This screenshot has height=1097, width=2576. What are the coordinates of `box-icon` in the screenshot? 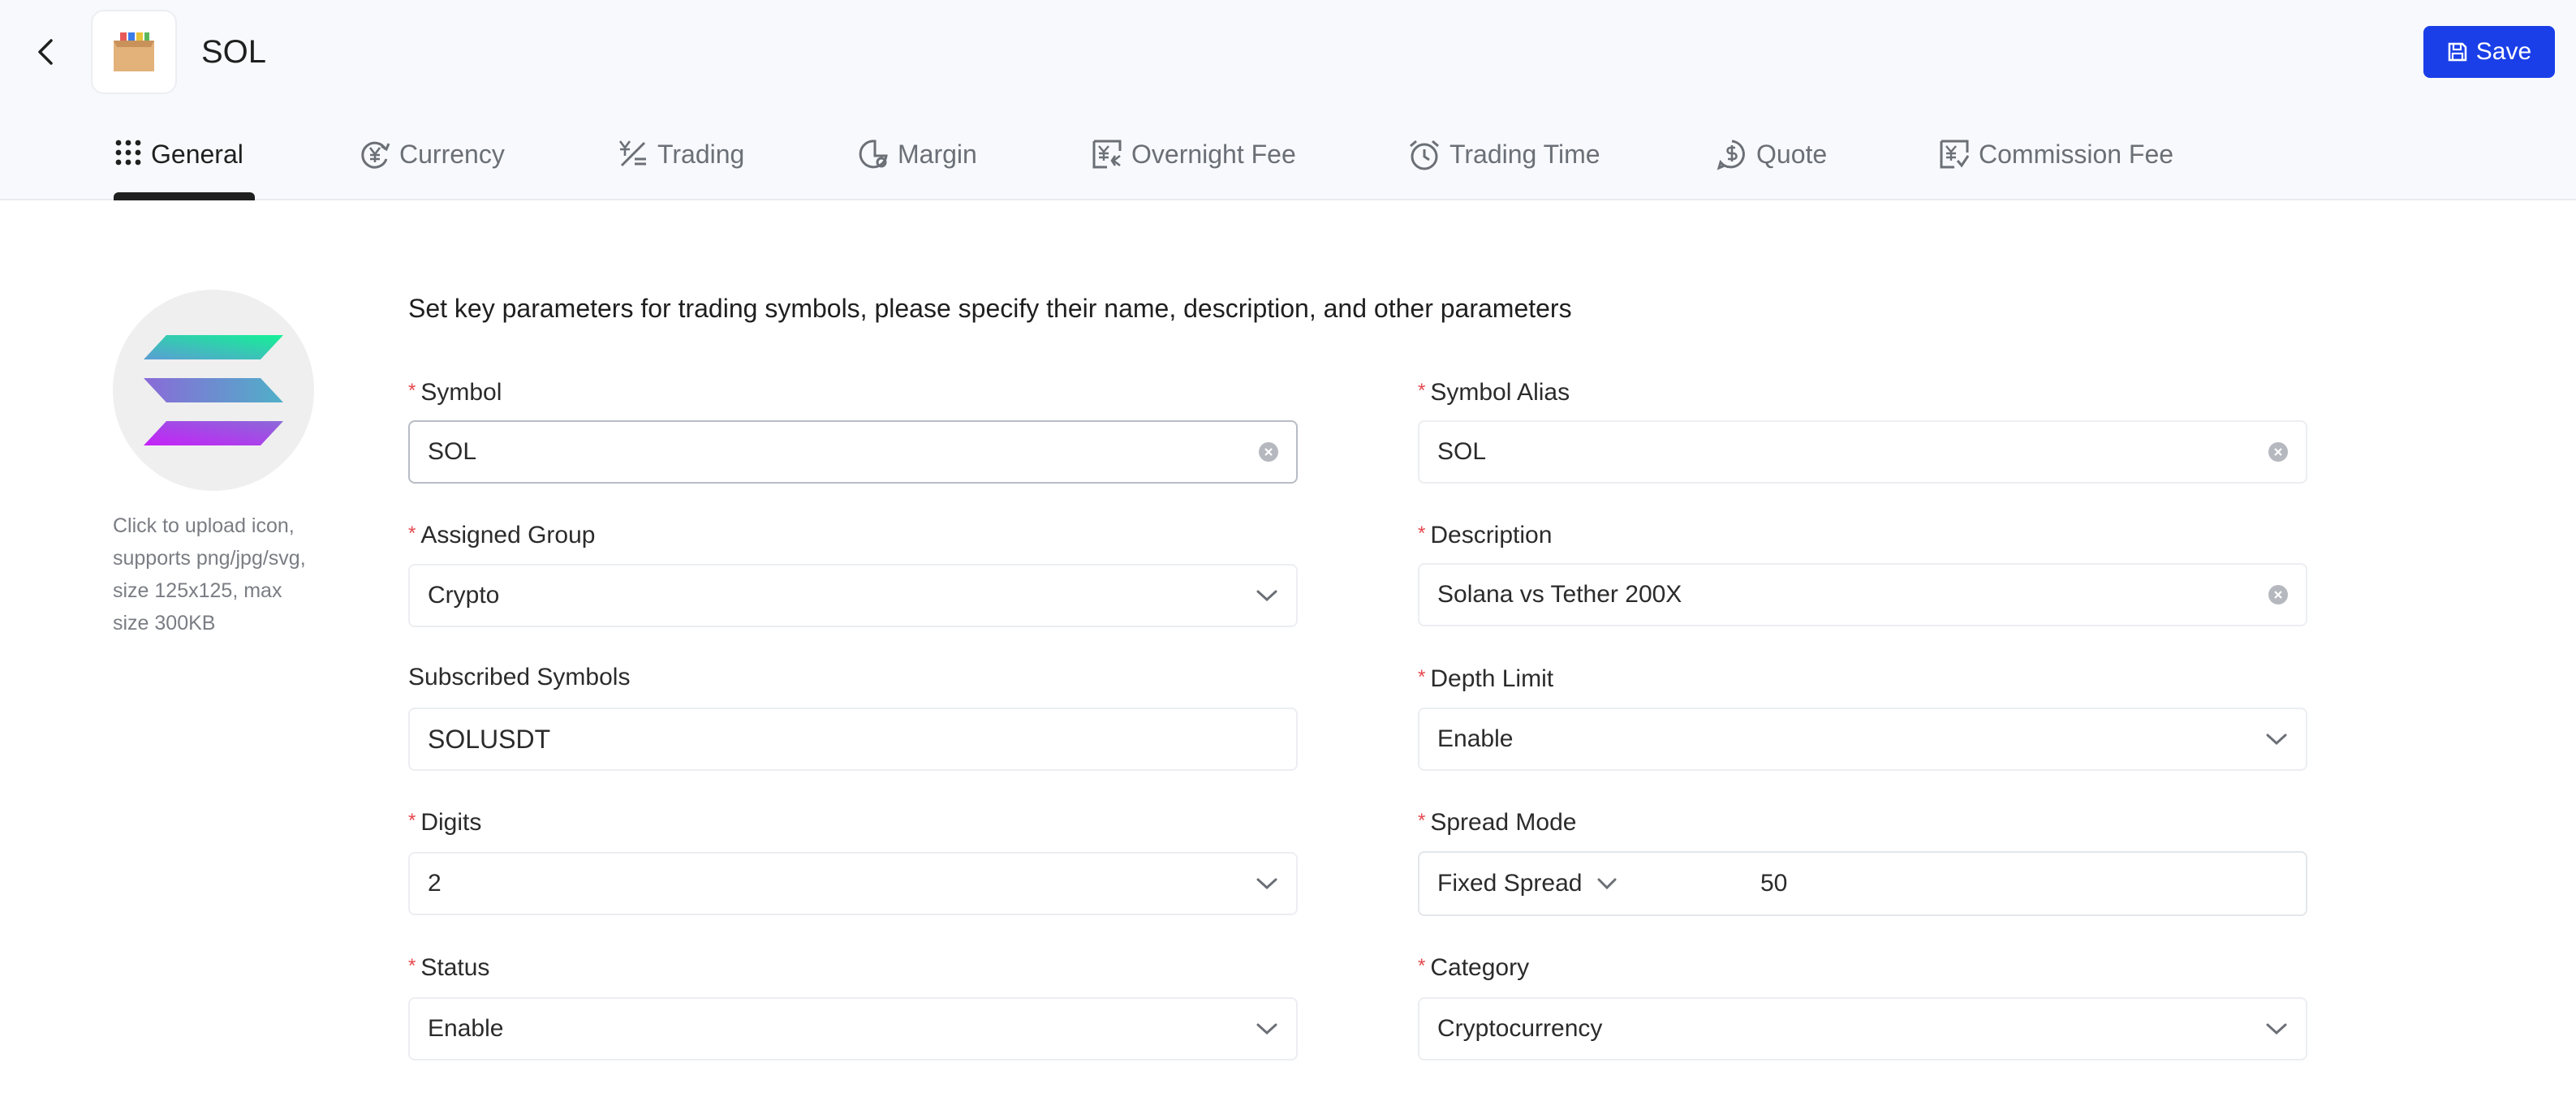 It's located at (134, 51).